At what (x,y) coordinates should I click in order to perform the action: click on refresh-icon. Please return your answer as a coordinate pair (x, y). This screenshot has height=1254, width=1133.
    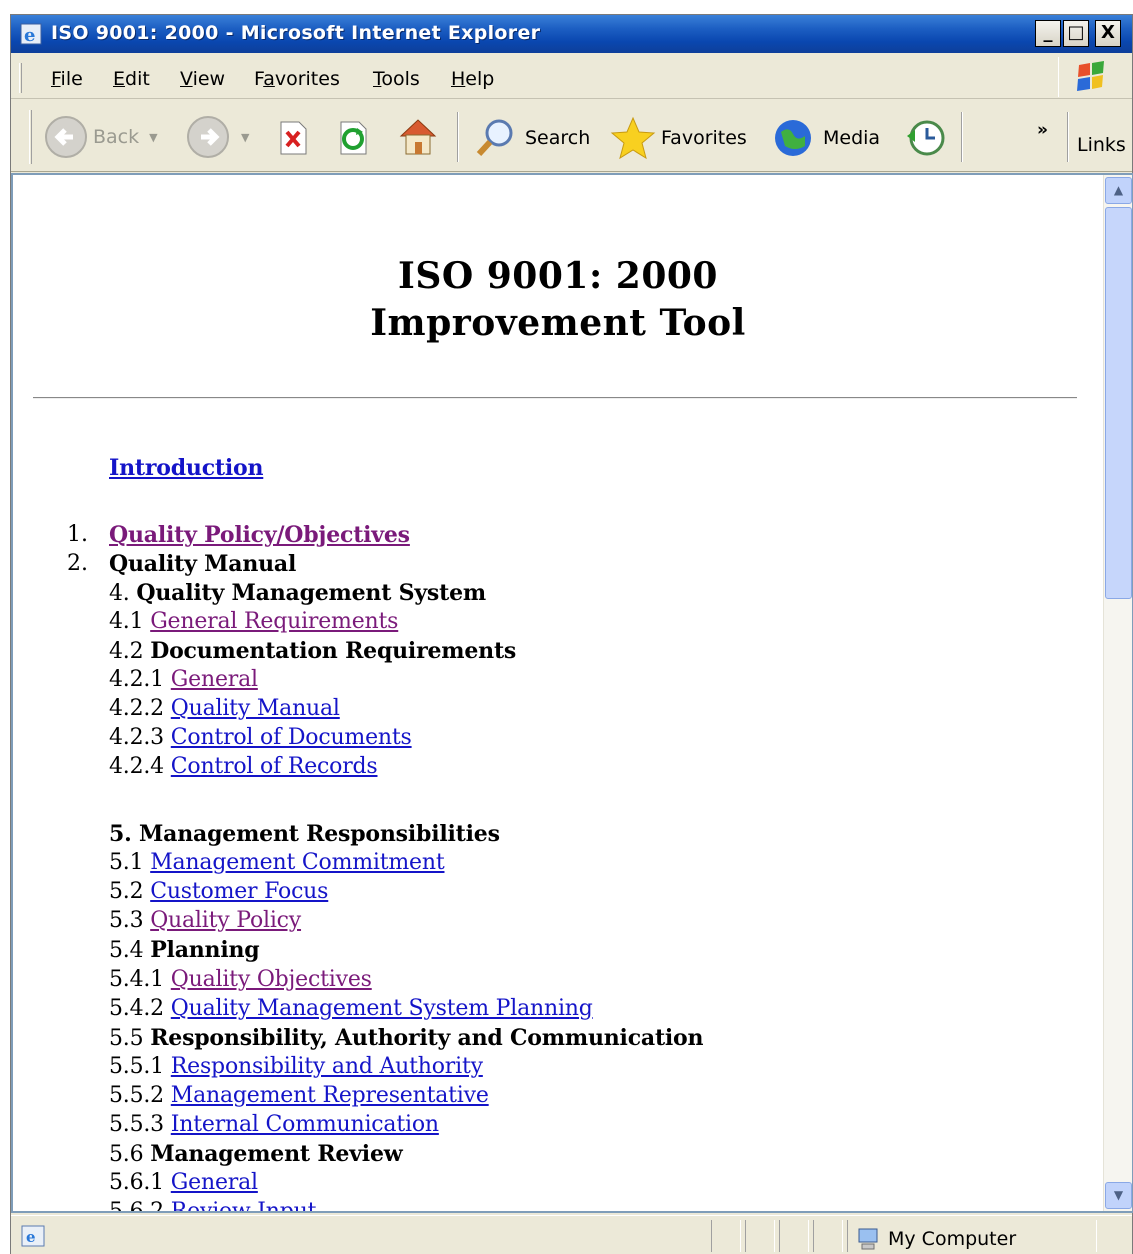
    Looking at the image, I should click on (353, 138).